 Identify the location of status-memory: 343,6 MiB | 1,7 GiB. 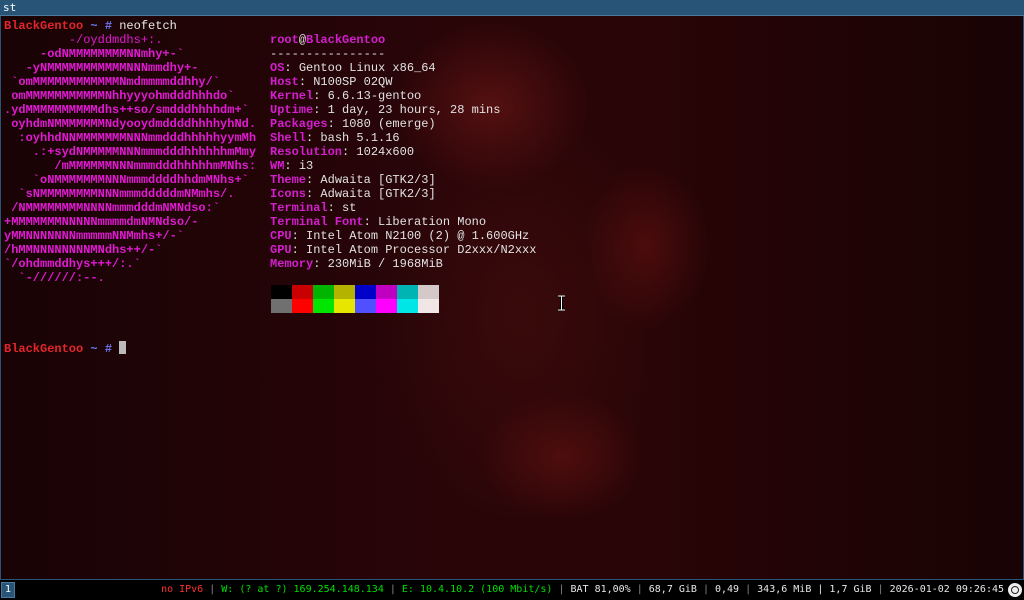
(814, 589).